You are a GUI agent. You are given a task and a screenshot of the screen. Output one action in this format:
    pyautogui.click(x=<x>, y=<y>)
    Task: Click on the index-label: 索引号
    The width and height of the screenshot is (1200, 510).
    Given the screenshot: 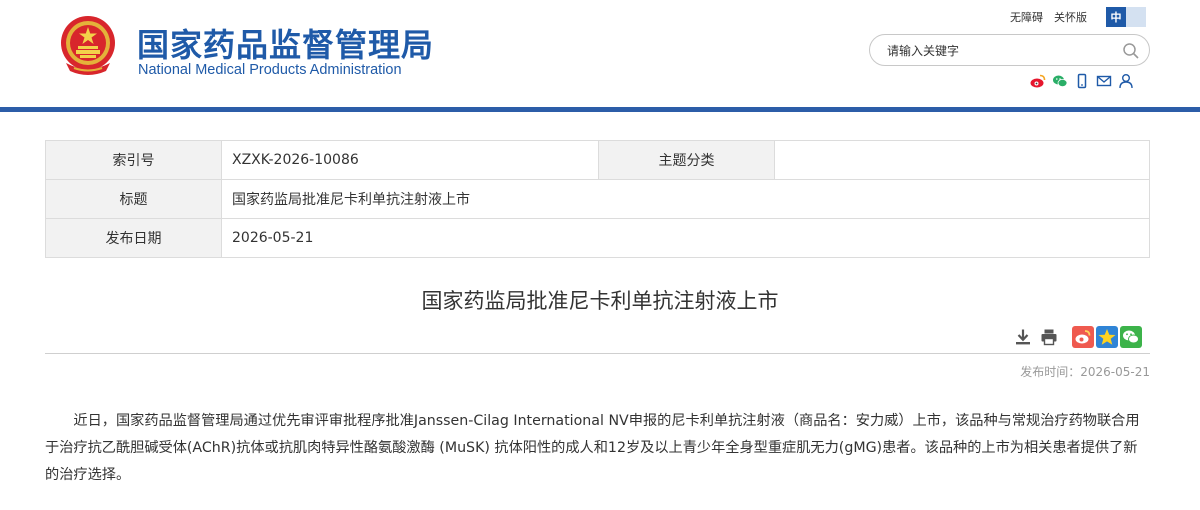 What is the action you would take?
    pyautogui.click(x=133, y=160)
    